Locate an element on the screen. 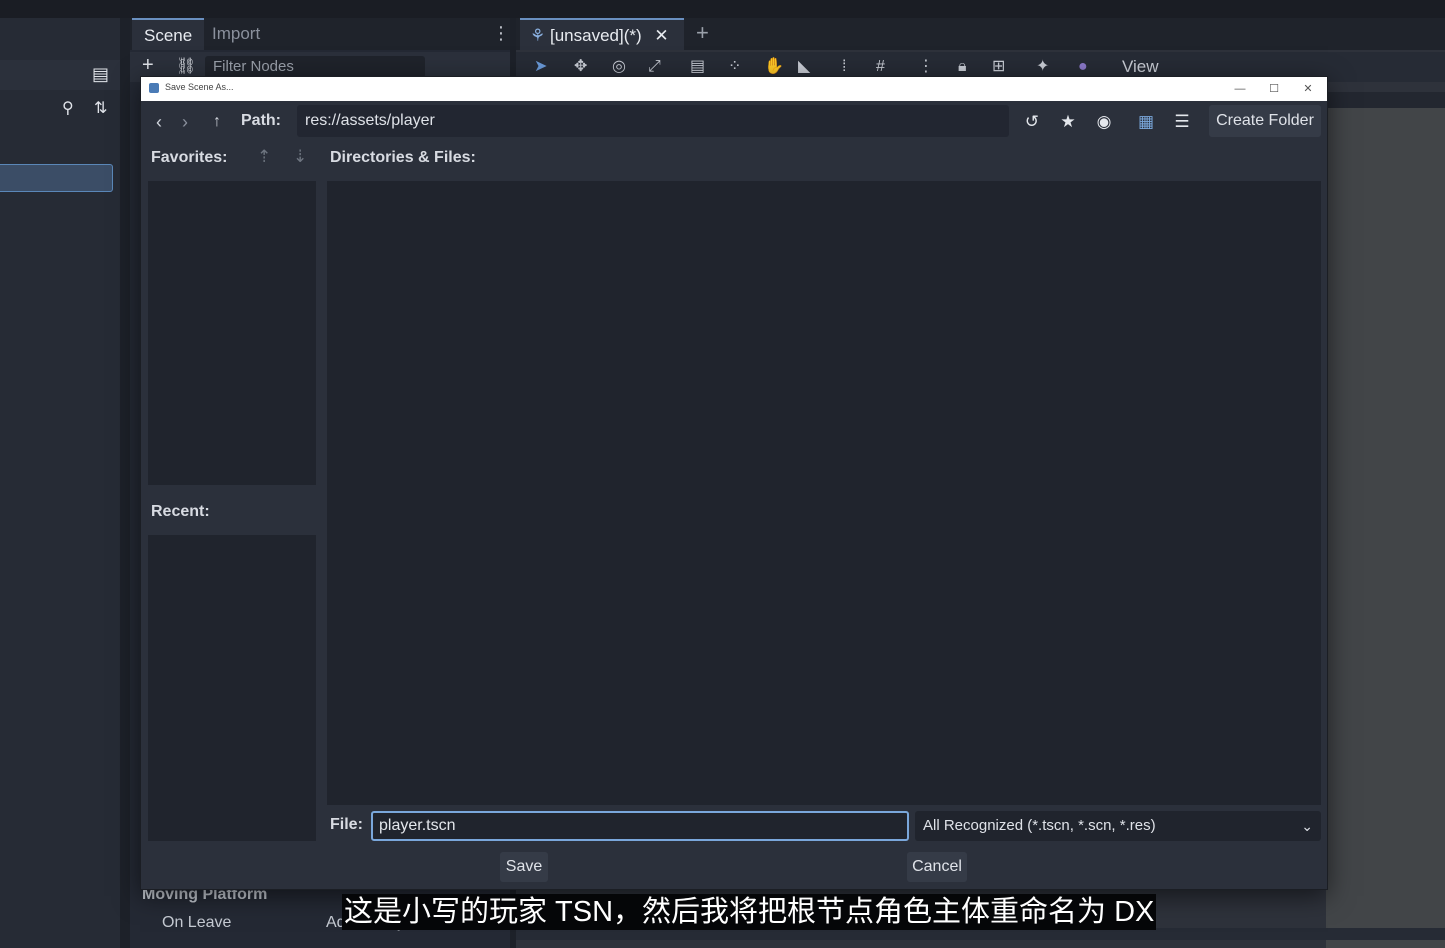 The height and width of the screenshot is (948, 1445). tab-label: [unsaved](*) is located at coordinates (595, 35).